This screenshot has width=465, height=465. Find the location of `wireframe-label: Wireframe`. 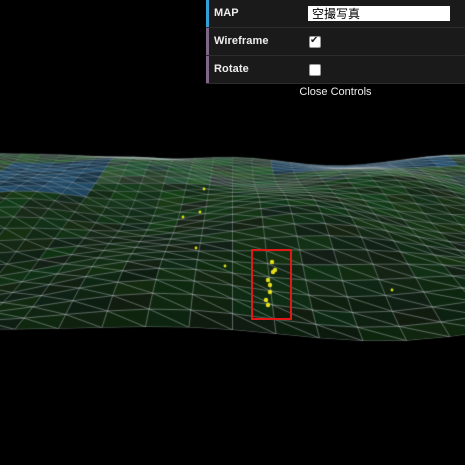

wireframe-label: Wireframe is located at coordinates (241, 41).